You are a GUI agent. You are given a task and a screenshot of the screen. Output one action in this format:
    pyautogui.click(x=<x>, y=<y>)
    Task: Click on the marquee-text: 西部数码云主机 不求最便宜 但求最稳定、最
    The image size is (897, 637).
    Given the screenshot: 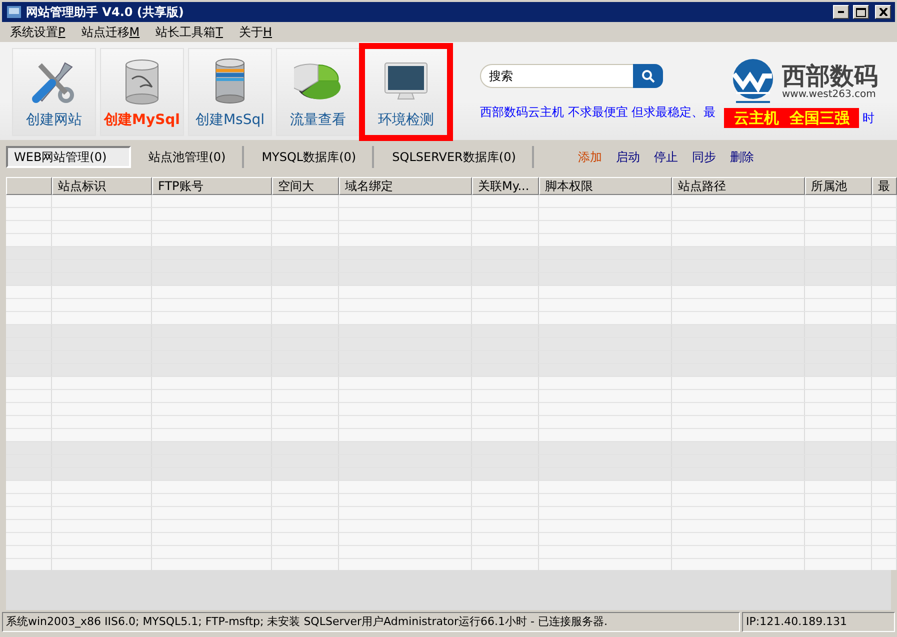 What is the action you would take?
    pyautogui.click(x=598, y=112)
    